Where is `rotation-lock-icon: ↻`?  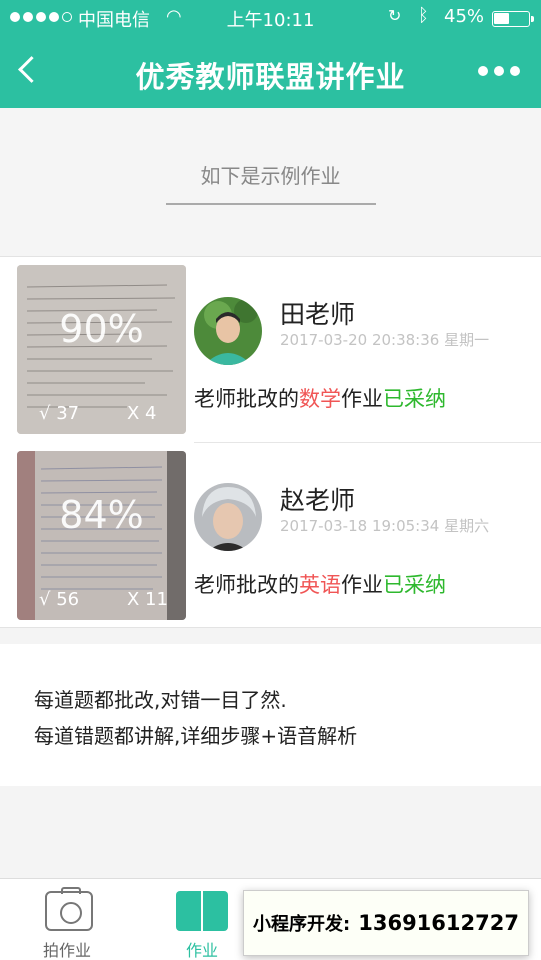 rotation-lock-icon: ↻ is located at coordinates (395, 15).